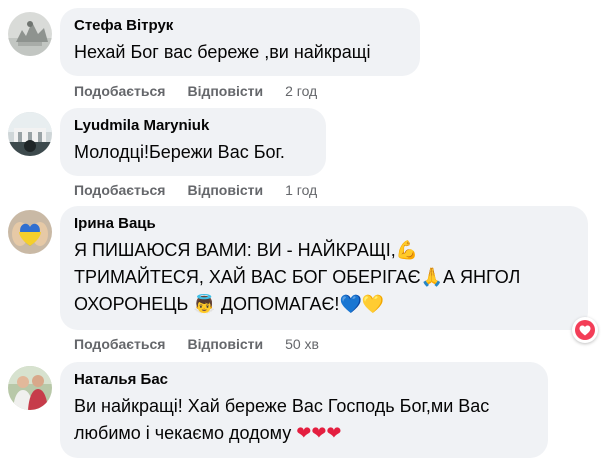 This screenshot has width=601, height=460. What do you see at coordinates (193, 126) in the screenshot?
I see `comment-author: Lyudmila Maryniuk` at bounding box center [193, 126].